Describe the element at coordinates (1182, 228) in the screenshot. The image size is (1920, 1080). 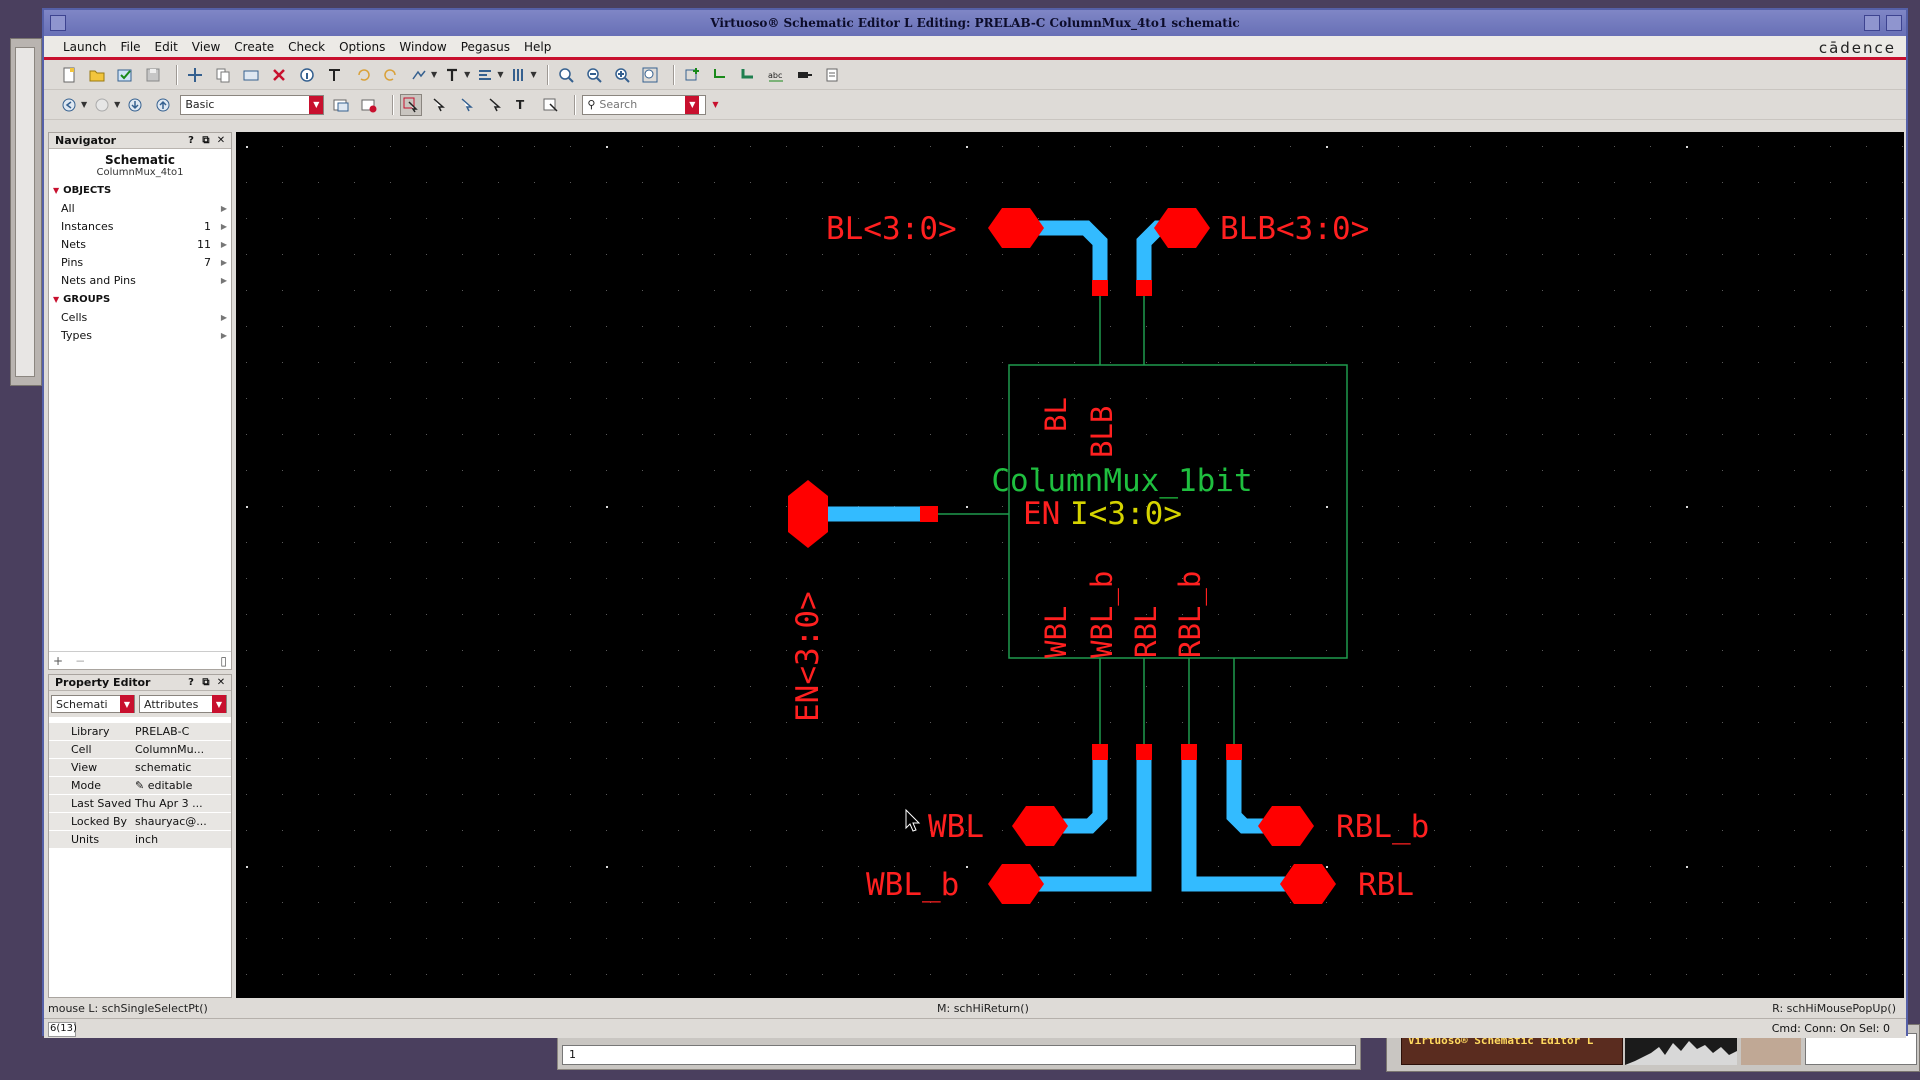
I see `pin-blb` at that location.